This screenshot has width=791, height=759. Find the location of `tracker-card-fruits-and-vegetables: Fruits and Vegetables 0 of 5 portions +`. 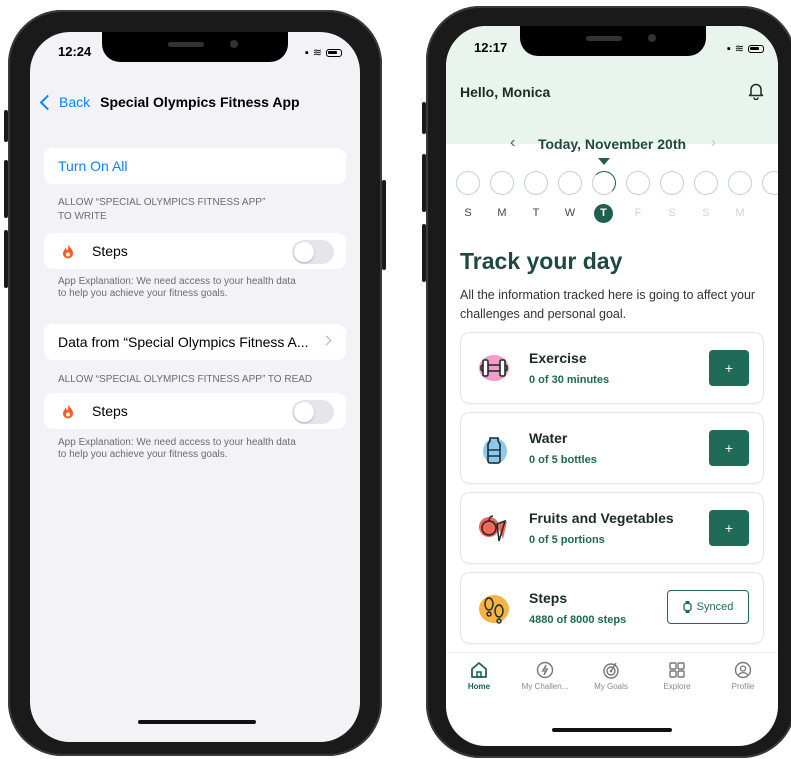

tracker-card-fruits-and-vegetables: Fruits and Vegetables 0 of 5 portions + is located at coordinates (612, 528).